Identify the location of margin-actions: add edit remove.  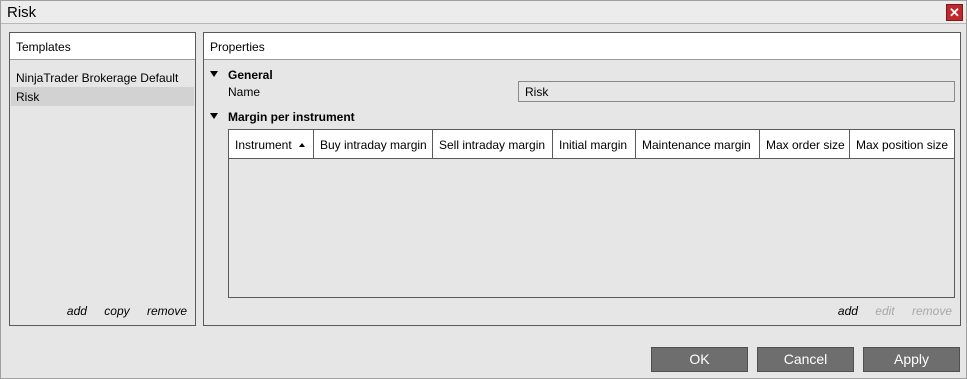
(888, 311).